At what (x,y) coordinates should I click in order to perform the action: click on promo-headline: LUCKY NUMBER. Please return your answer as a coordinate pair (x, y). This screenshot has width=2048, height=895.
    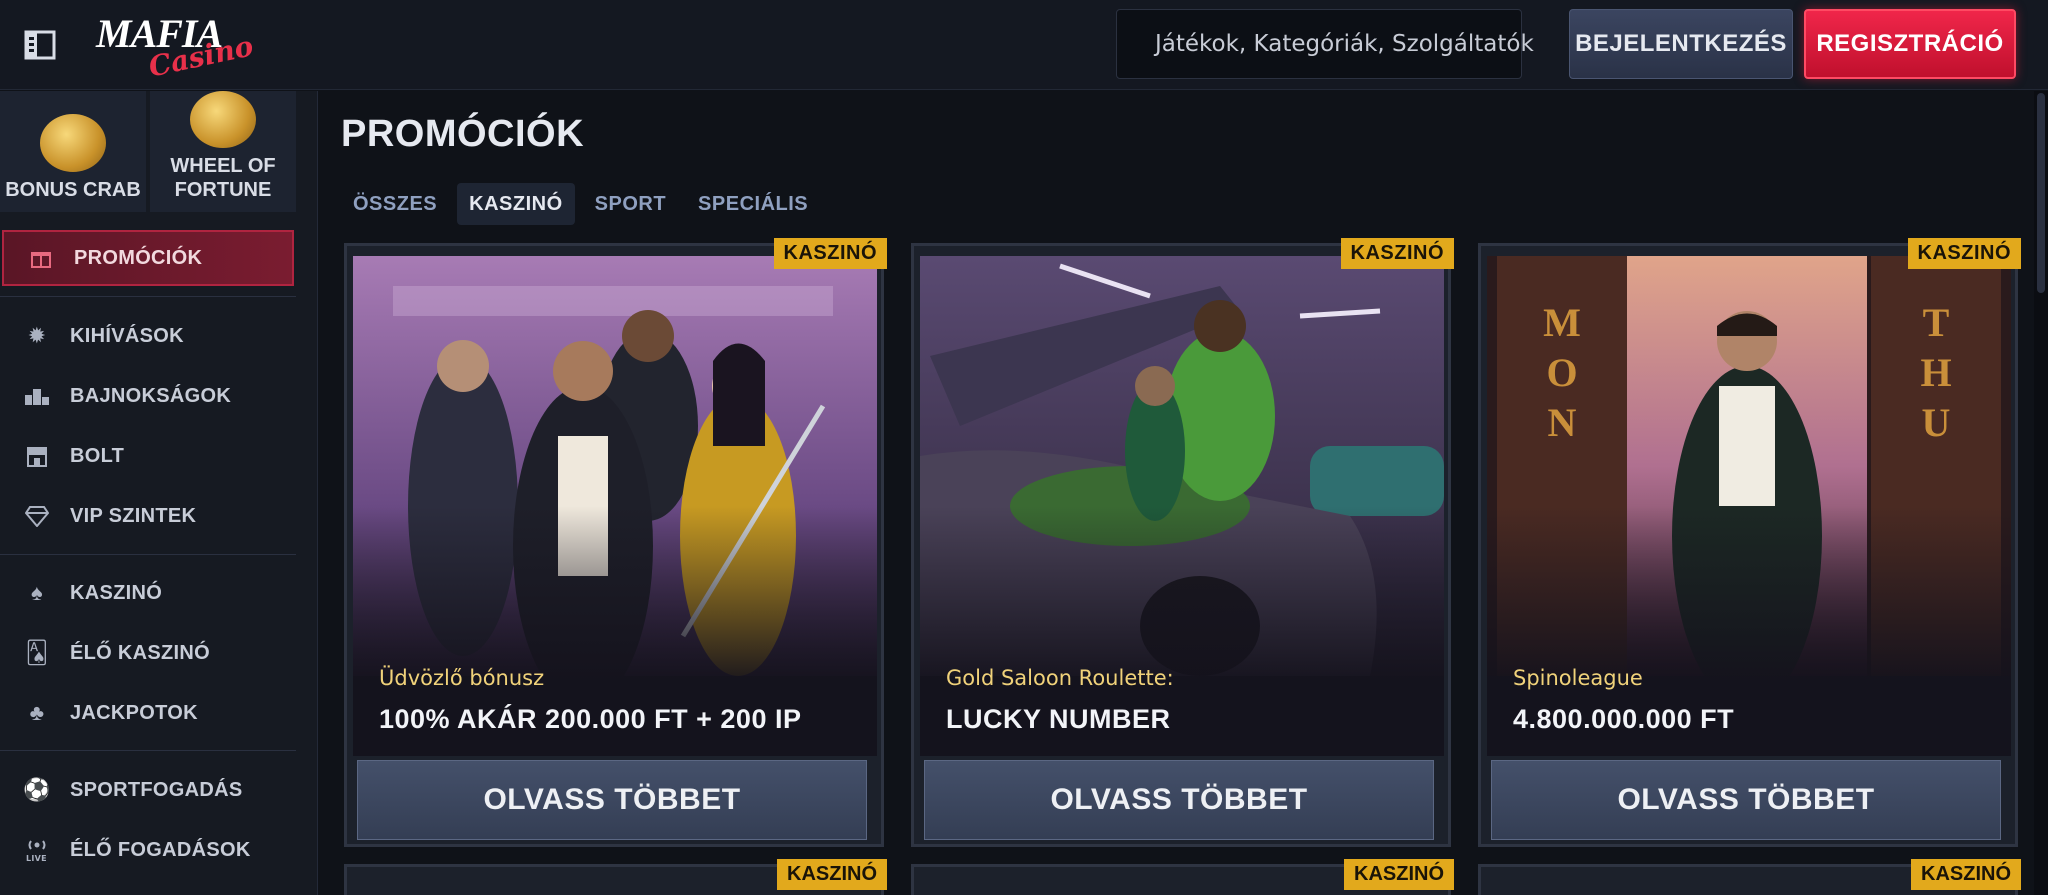
    Looking at the image, I should click on (1058, 719).